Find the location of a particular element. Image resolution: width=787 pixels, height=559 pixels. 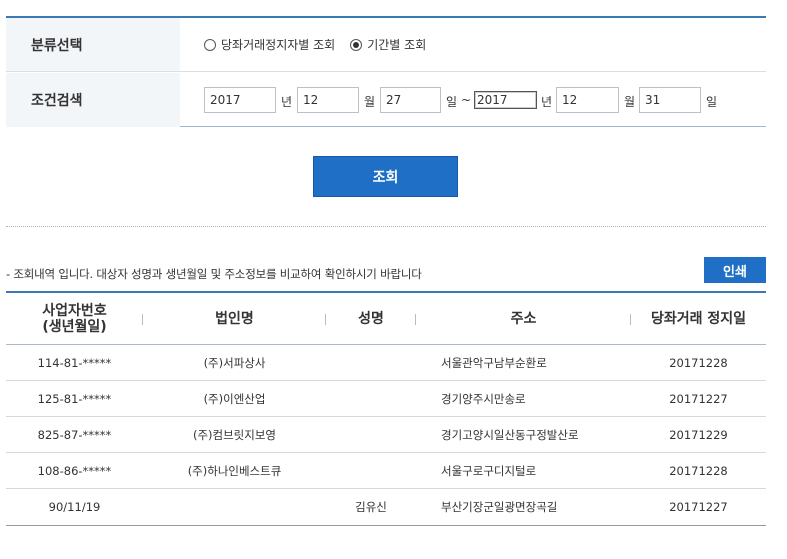

category-row: 분류선택 당좌거래정지자별 조회 기간별 조회 is located at coordinates (386, 45).